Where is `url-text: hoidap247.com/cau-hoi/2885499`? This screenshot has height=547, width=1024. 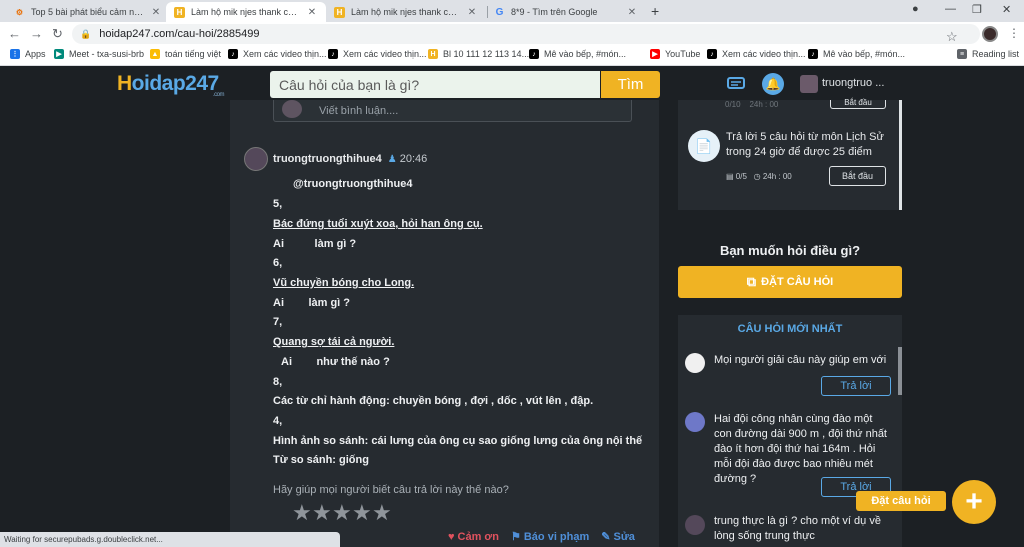
url-text: hoidap247.com/cau-hoi/2885499 is located at coordinates (179, 34).